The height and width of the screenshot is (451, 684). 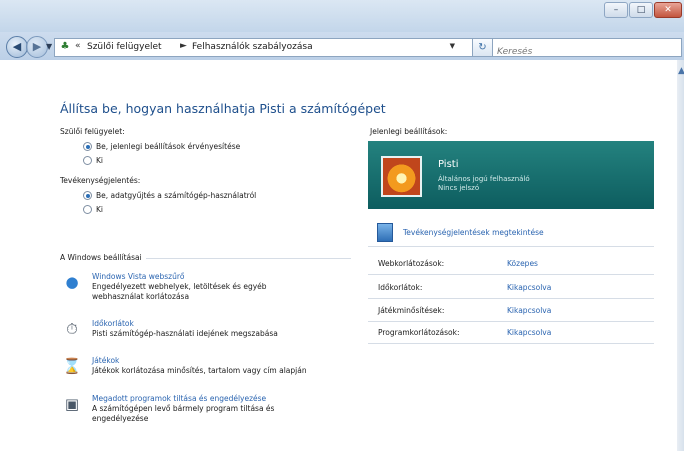 What do you see at coordinates (93, 209) in the screenshot?
I see `activity-reporting-off-radio: Ki` at bounding box center [93, 209].